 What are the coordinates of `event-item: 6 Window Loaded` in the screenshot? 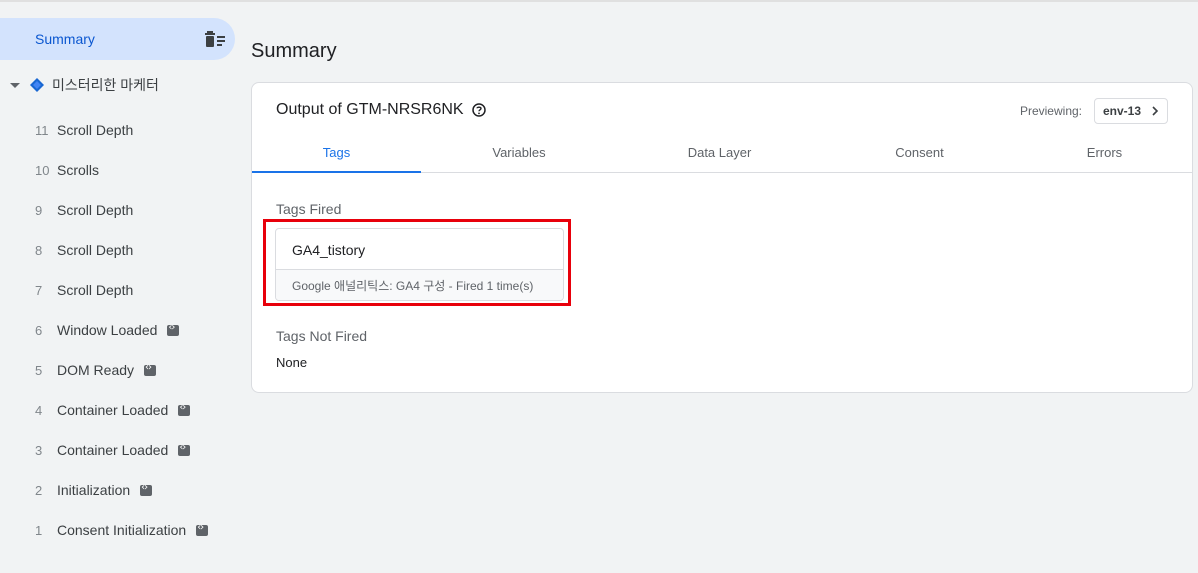 It's located at (120, 330).